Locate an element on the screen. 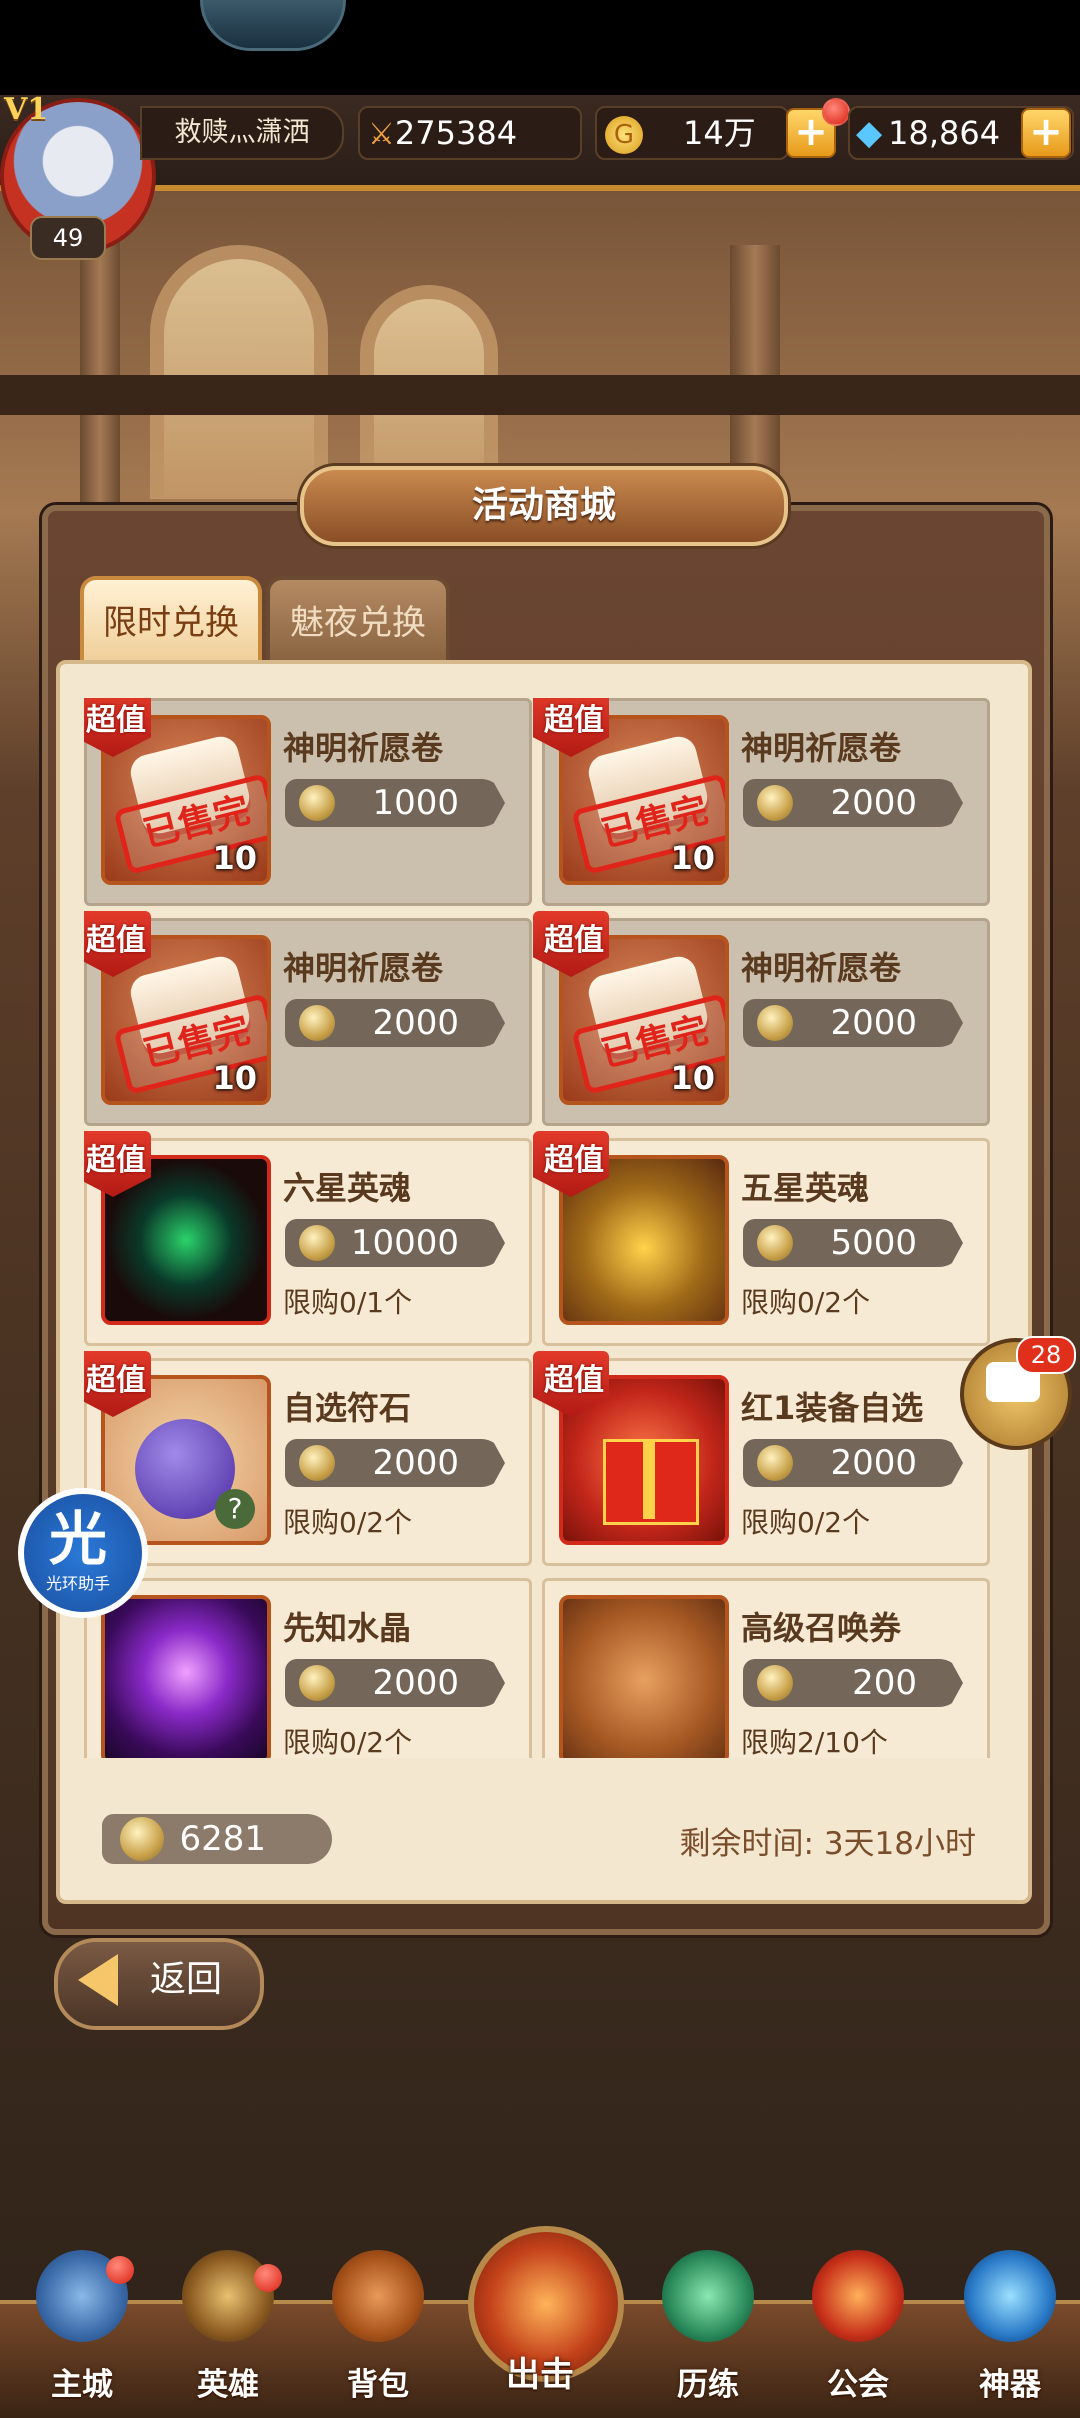  back-label: 返回 is located at coordinates (186, 1979).